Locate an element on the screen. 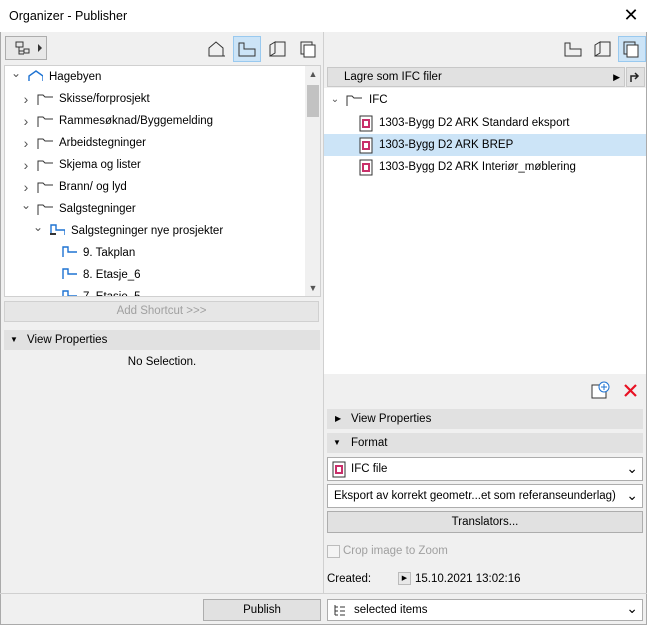 This screenshot has height=625, width=647. publisher-item: 1303-Bygg D2 ARK Standard eksport is located at coordinates (485, 123).